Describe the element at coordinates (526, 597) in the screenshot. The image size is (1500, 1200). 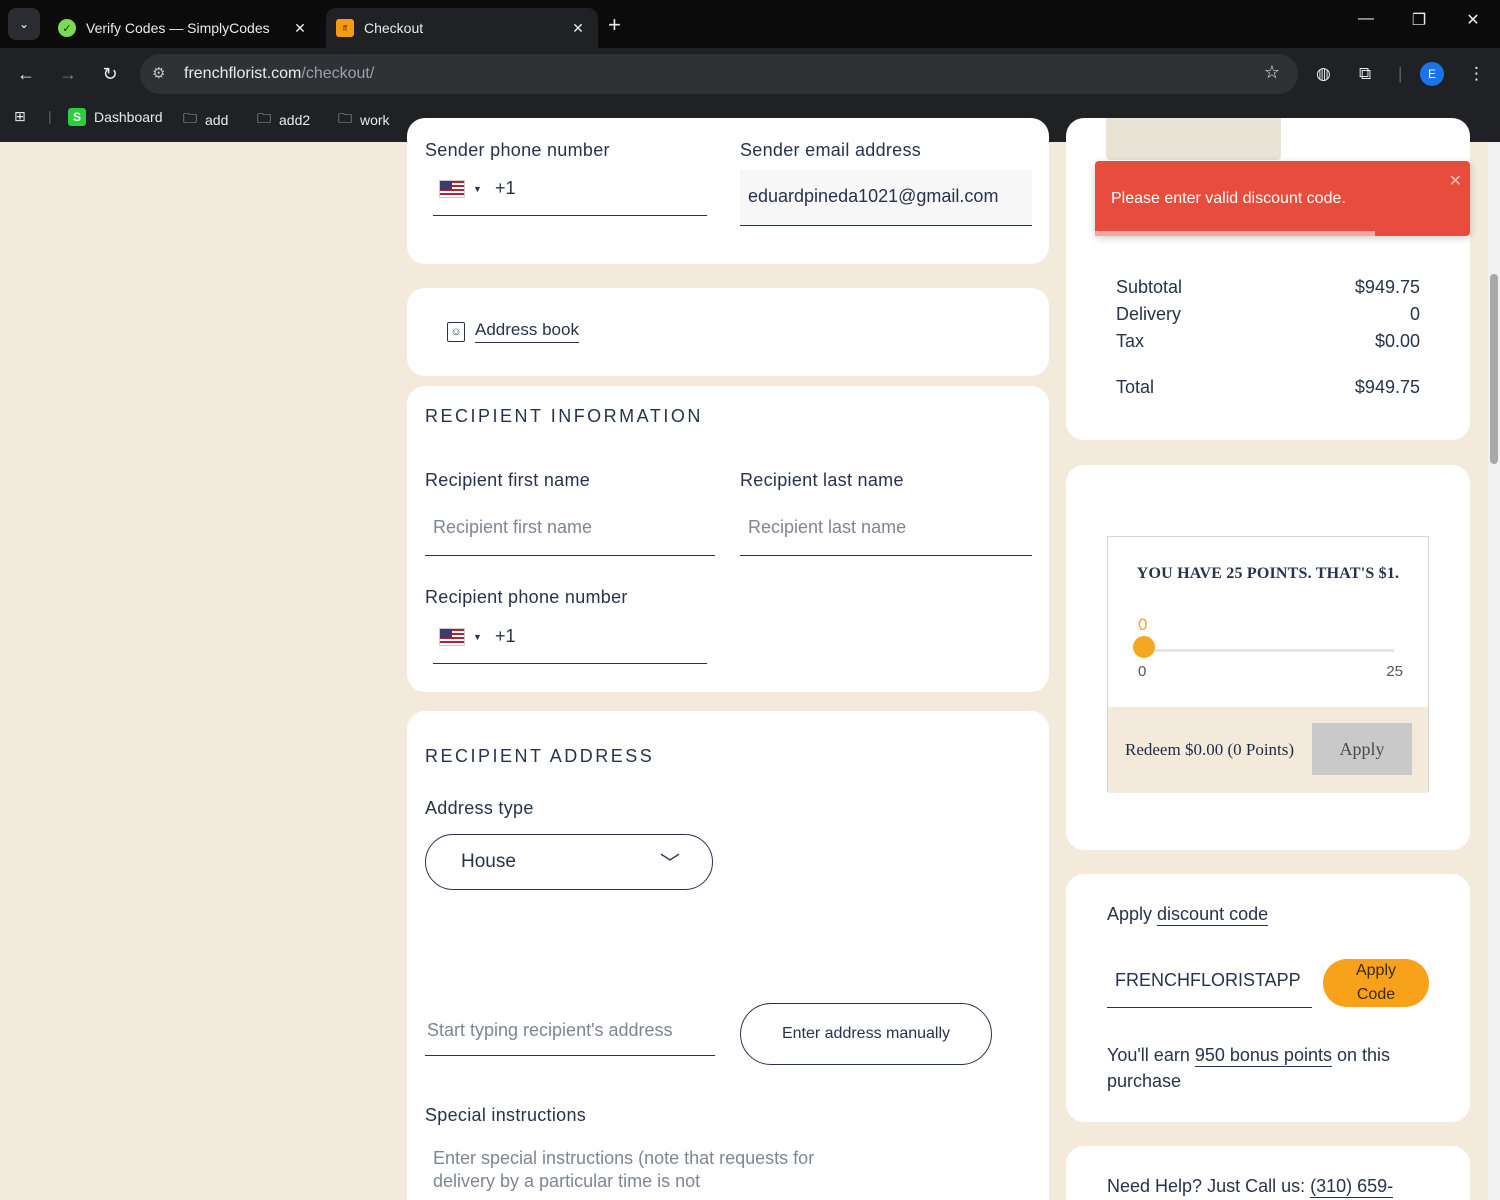
I see `recipient-phone-label: Recipient phone number` at that location.